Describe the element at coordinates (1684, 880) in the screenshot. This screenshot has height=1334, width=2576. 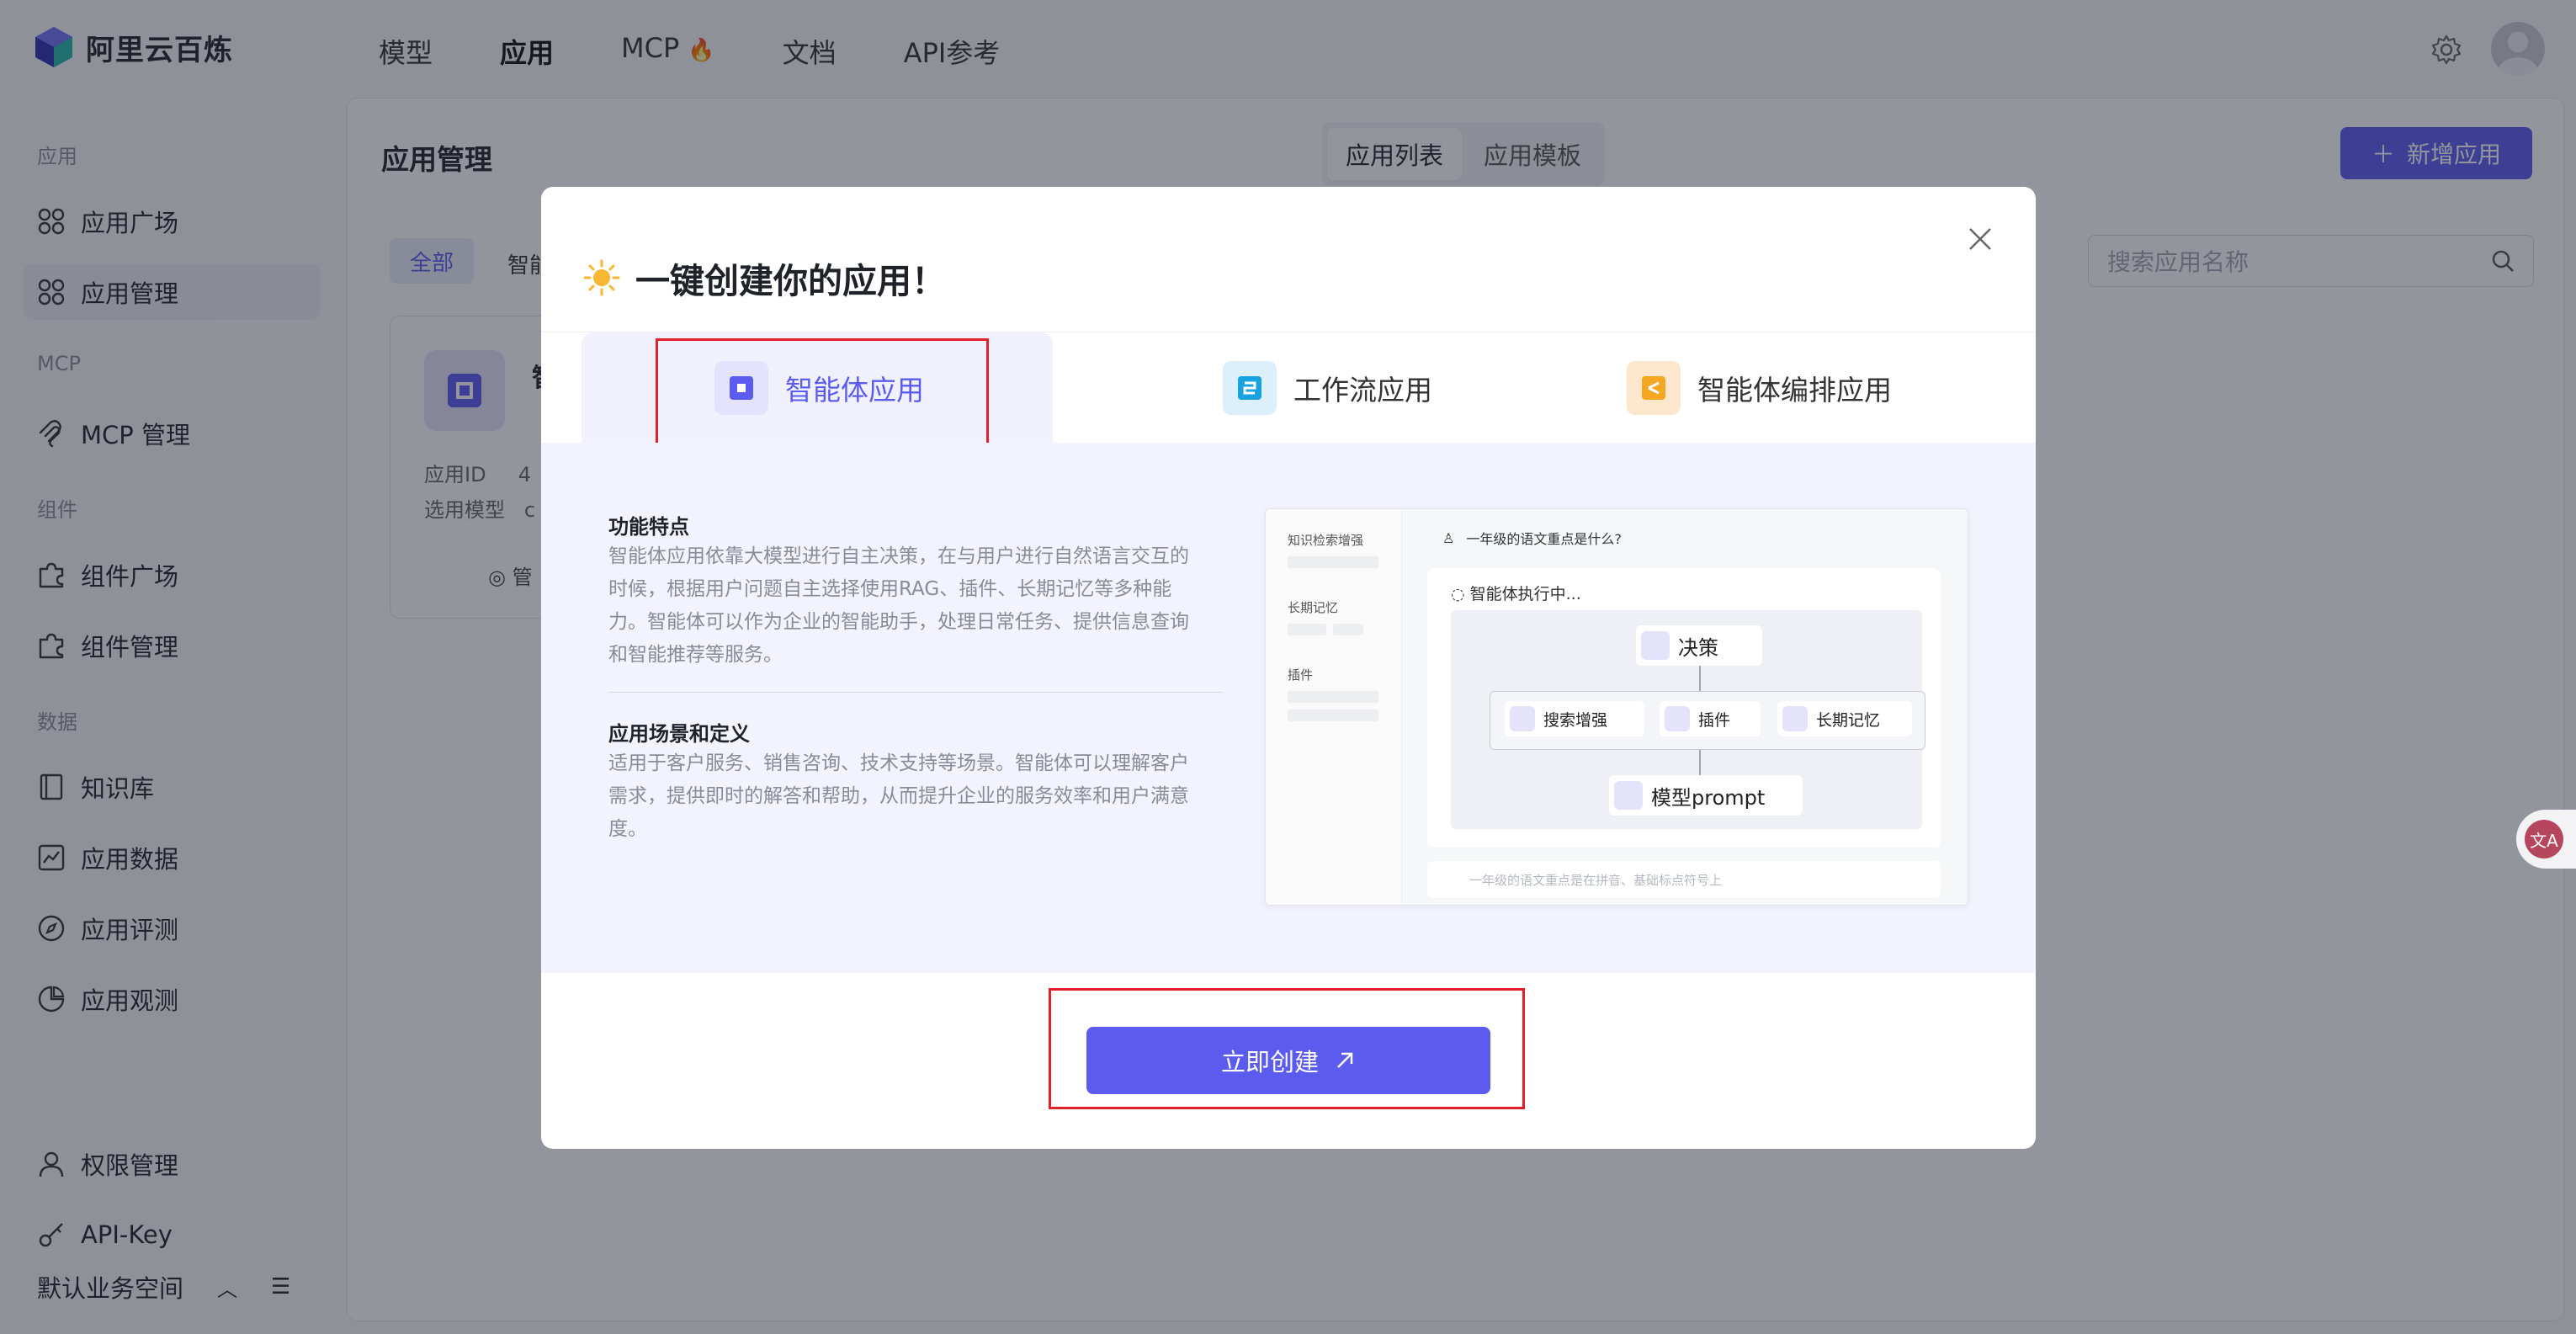
I see `preview-input: 一年级的语文重点是在拼音、基础标点符号上` at that location.